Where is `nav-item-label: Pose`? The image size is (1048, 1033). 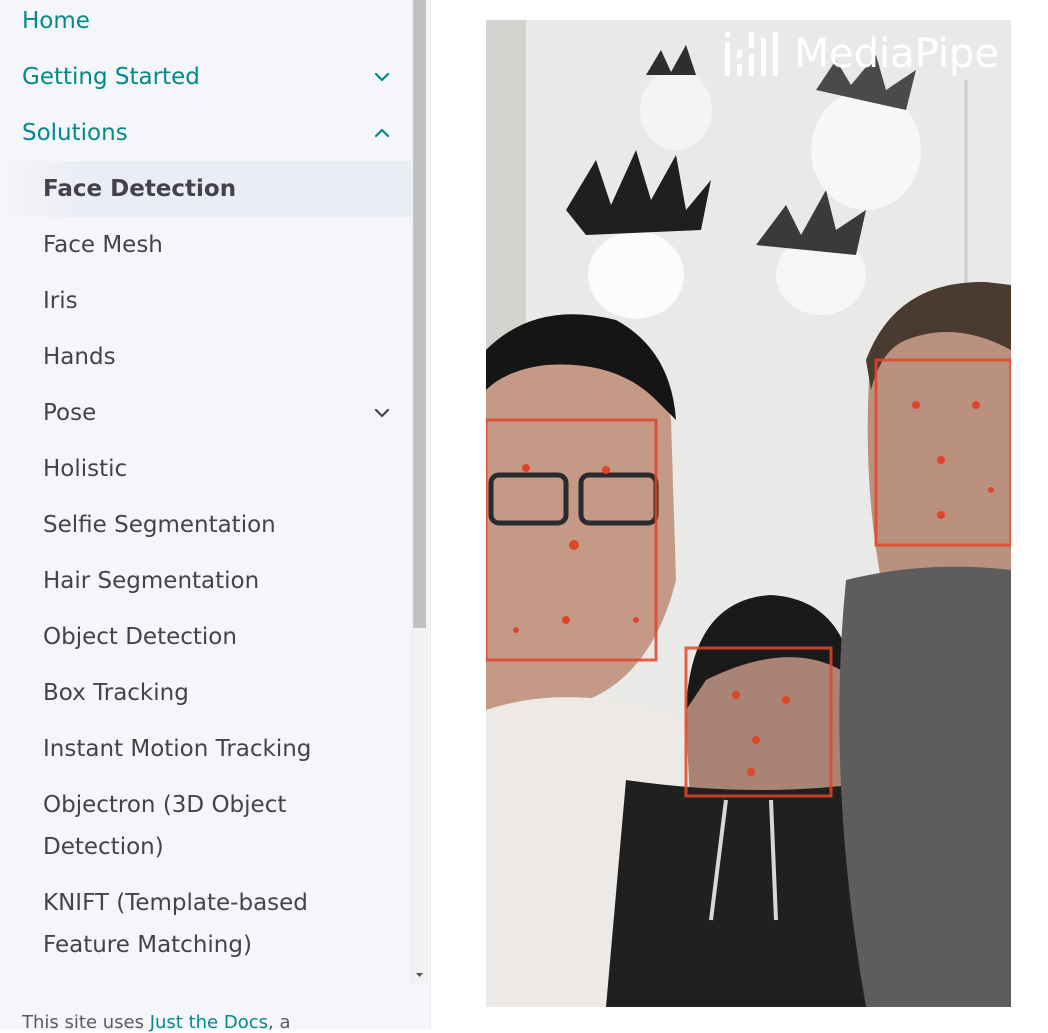
nav-item-label: Pose is located at coordinates (70, 412).